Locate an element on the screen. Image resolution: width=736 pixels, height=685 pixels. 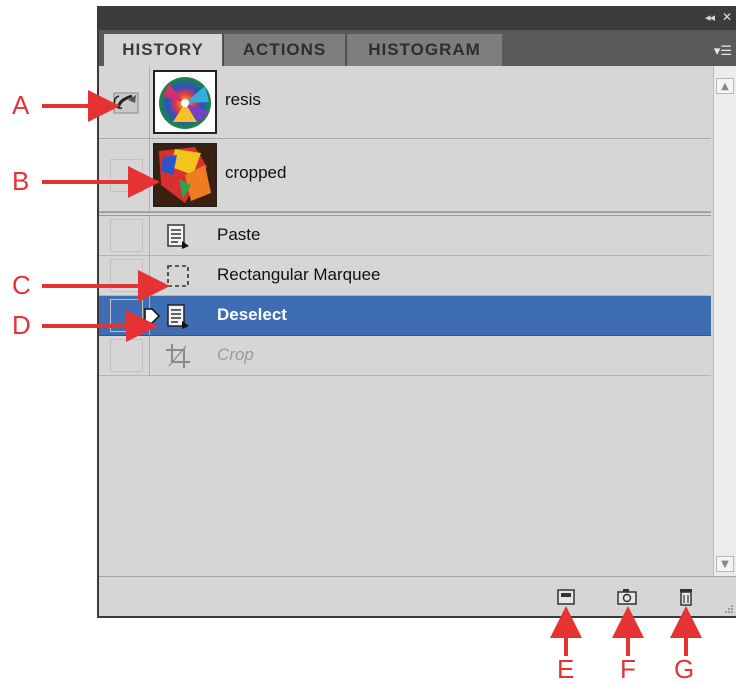
new-document-button is located at coordinates (566, 597).